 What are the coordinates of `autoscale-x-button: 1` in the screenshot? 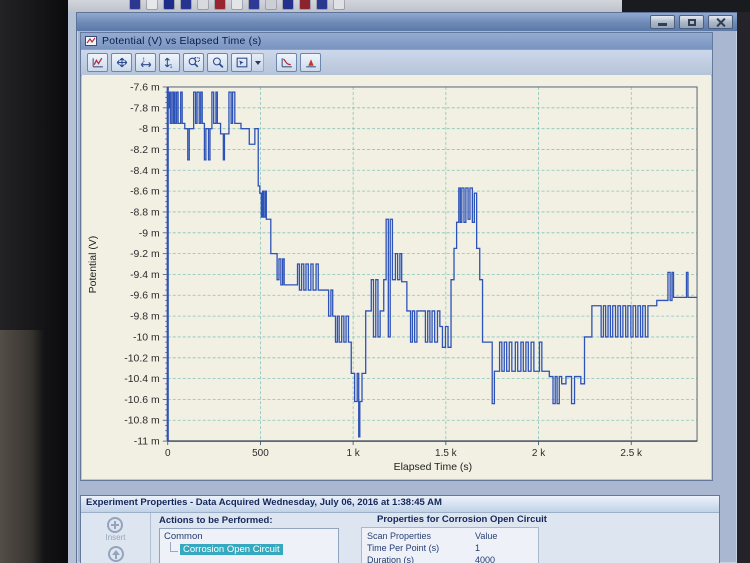 It's located at (145, 62).